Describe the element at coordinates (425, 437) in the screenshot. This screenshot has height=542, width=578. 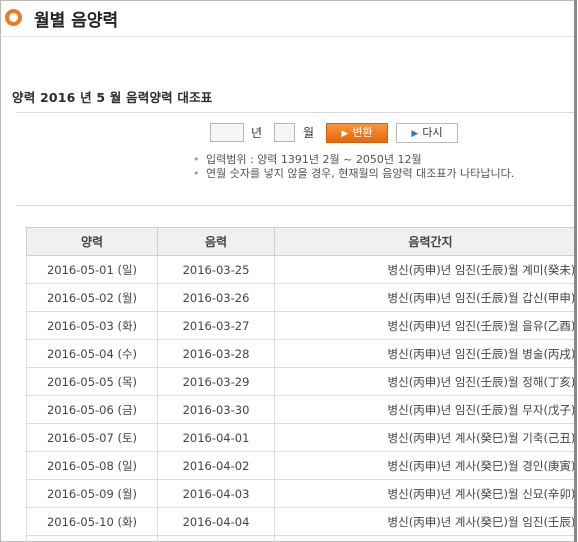
I see `ganji-cell: 병신(丙申)년 계사(癸巳)월 기축(己丑)일` at that location.